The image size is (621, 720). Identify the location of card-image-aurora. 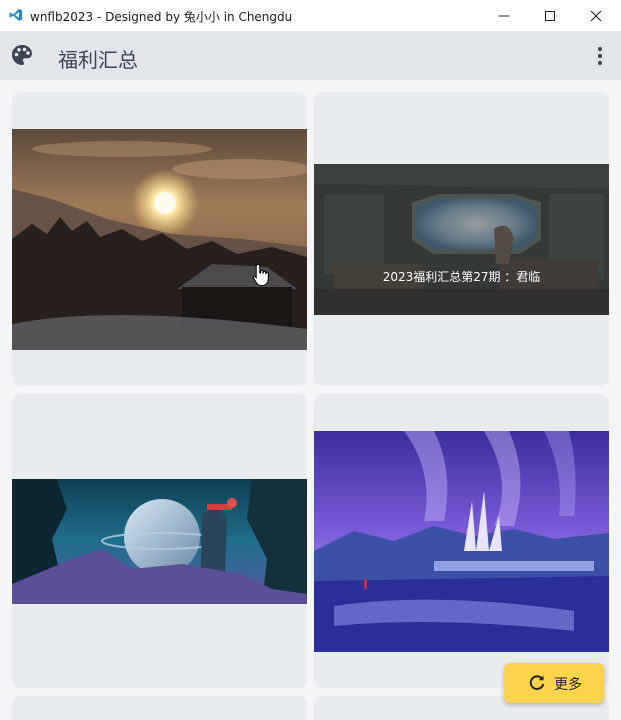
(461, 541).